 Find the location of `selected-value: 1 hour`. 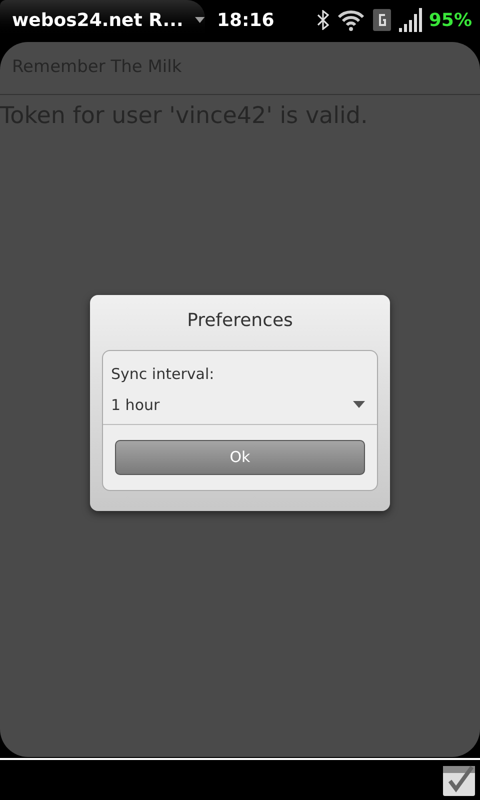

selected-value: 1 hour is located at coordinates (135, 405).